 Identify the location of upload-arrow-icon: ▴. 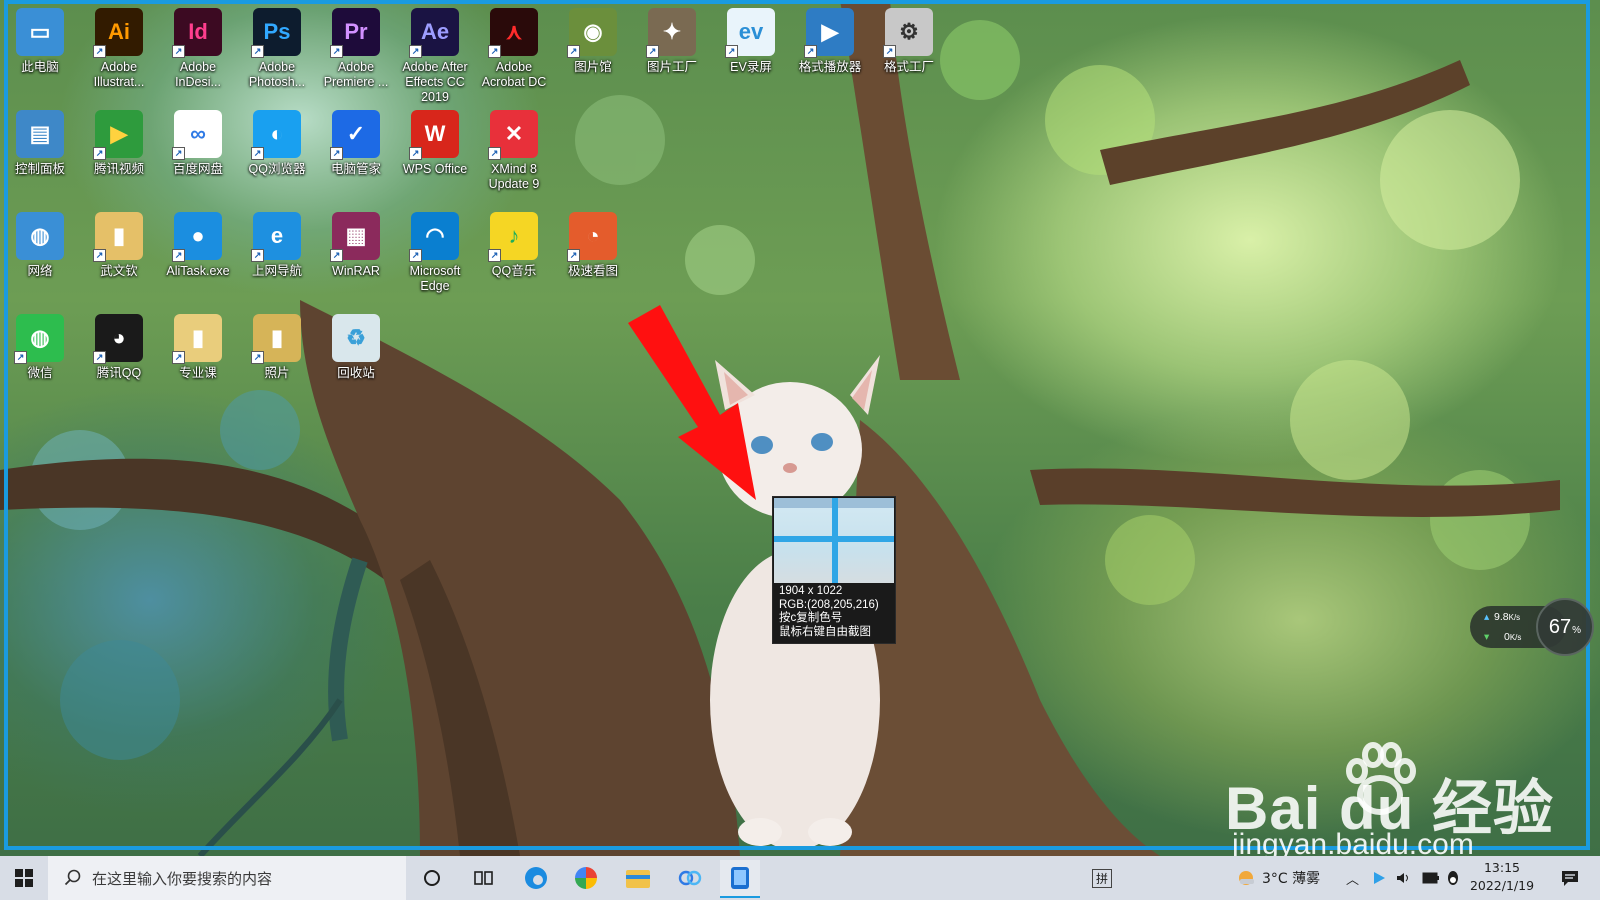
(1487, 617).